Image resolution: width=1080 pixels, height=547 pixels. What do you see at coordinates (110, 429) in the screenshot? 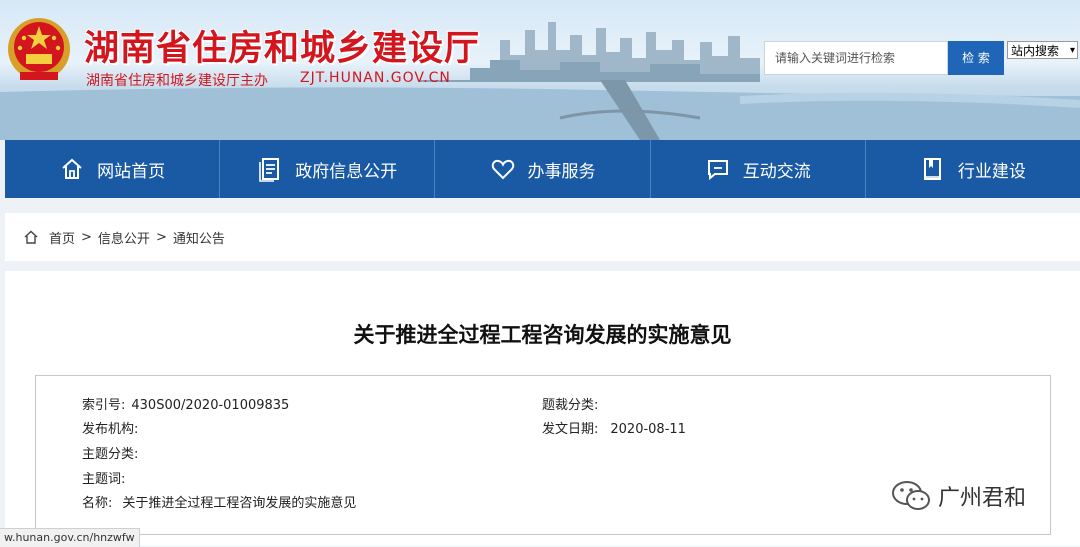
I see `meta-publisher-label: 发布机构:` at bounding box center [110, 429].